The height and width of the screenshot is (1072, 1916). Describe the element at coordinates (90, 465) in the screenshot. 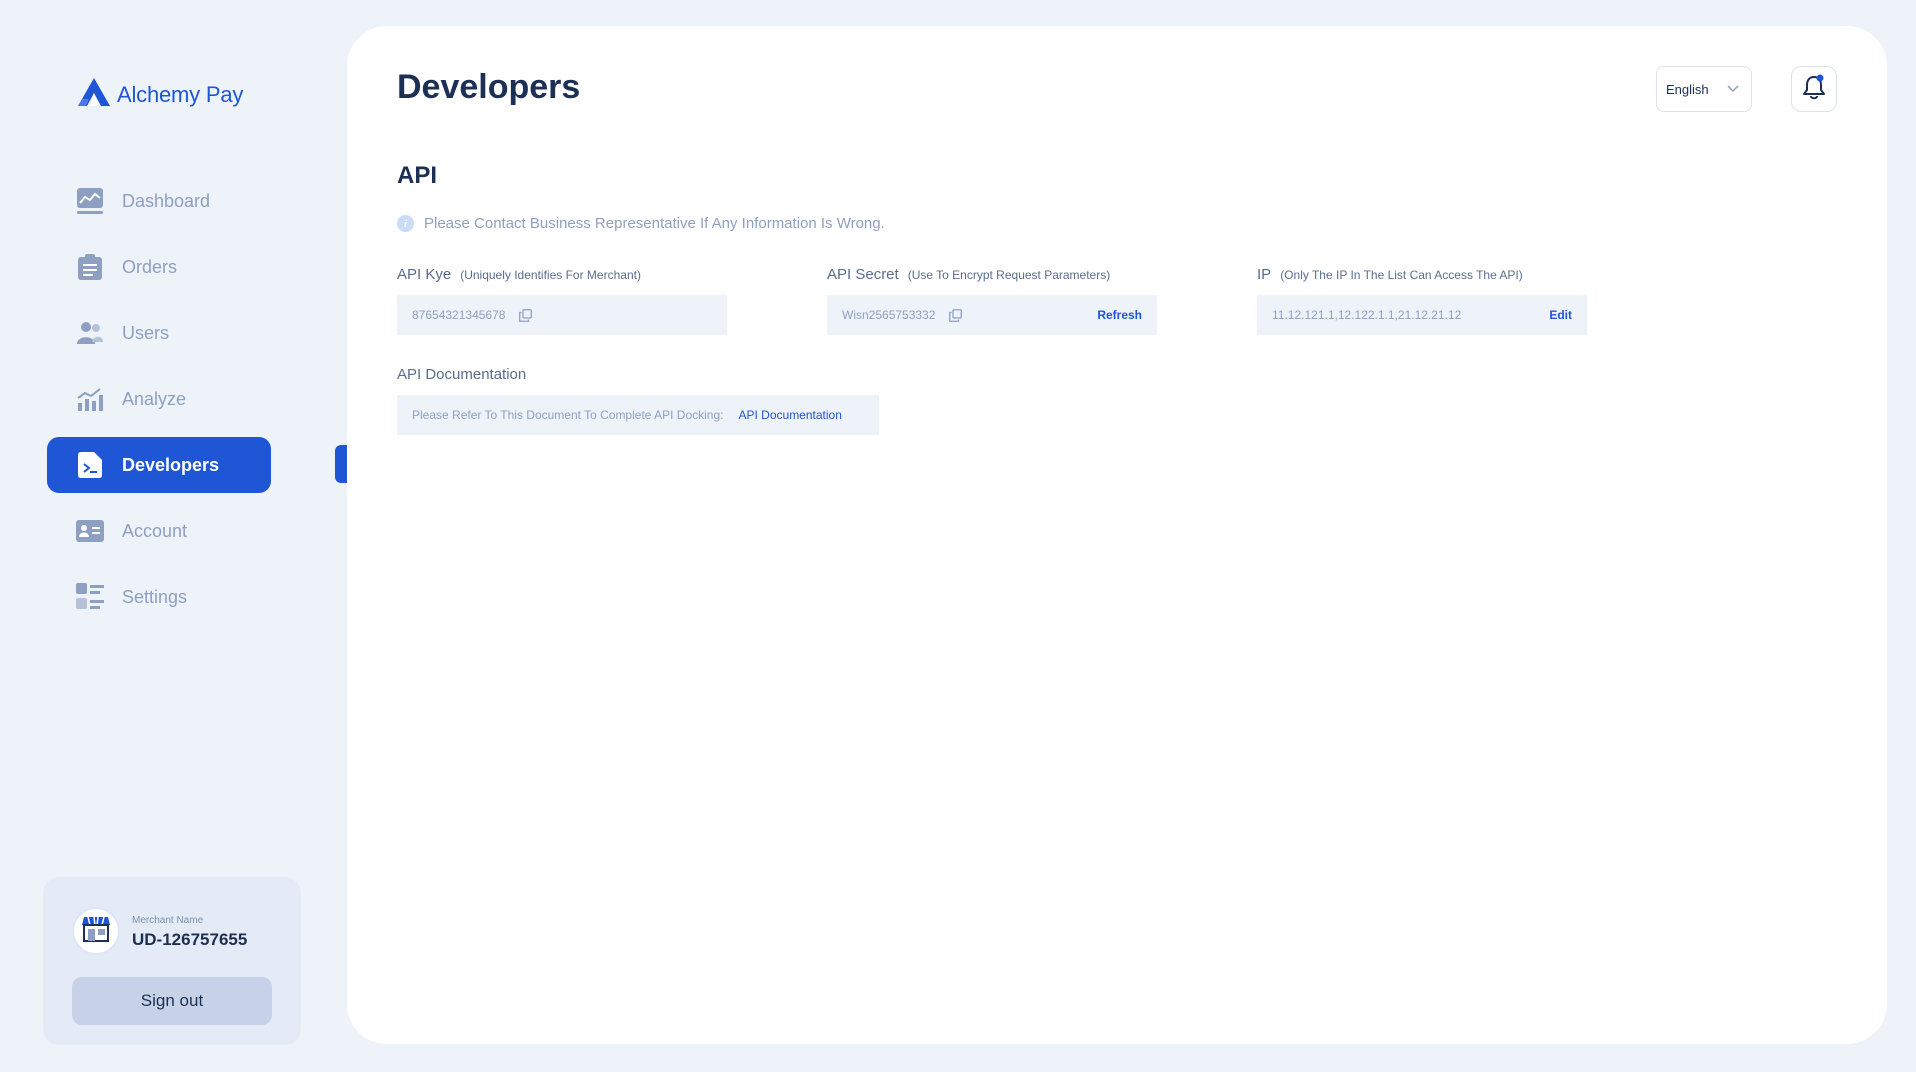

I see `terminal-doc-icon` at that location.